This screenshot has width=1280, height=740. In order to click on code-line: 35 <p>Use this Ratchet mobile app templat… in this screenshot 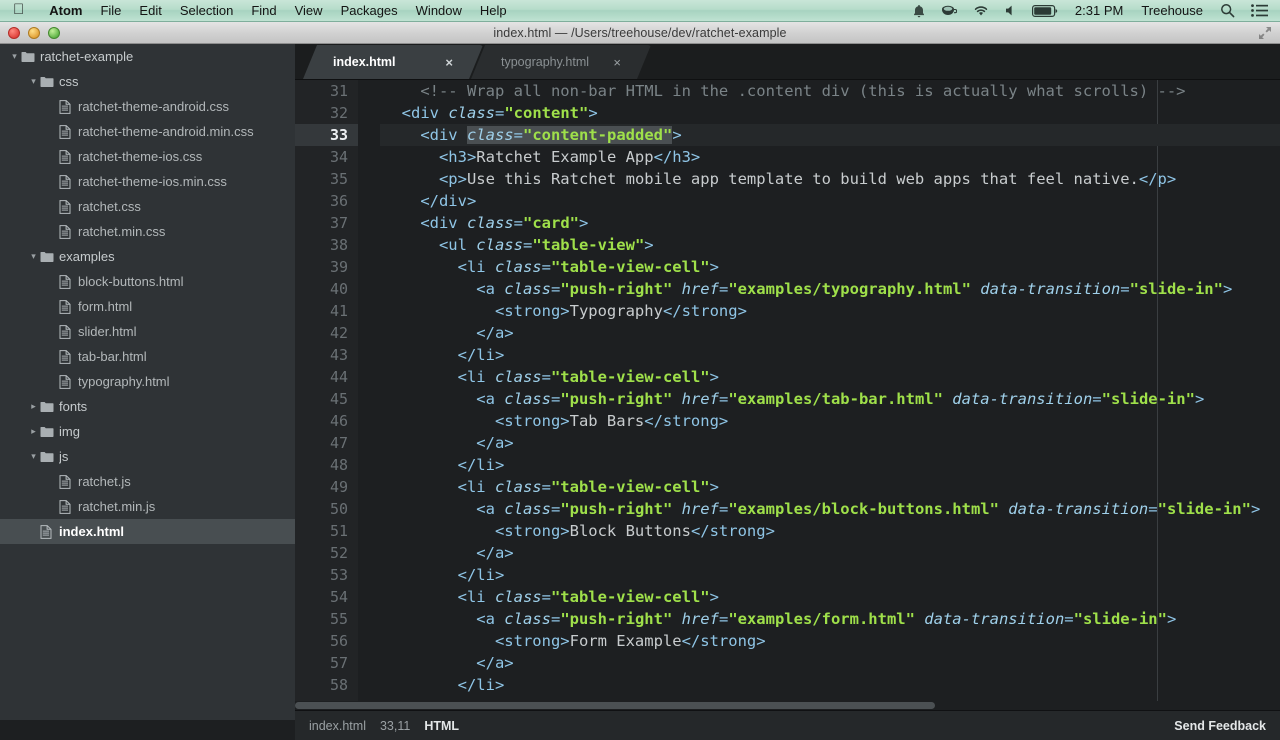, I will do `click(787, 179)`.